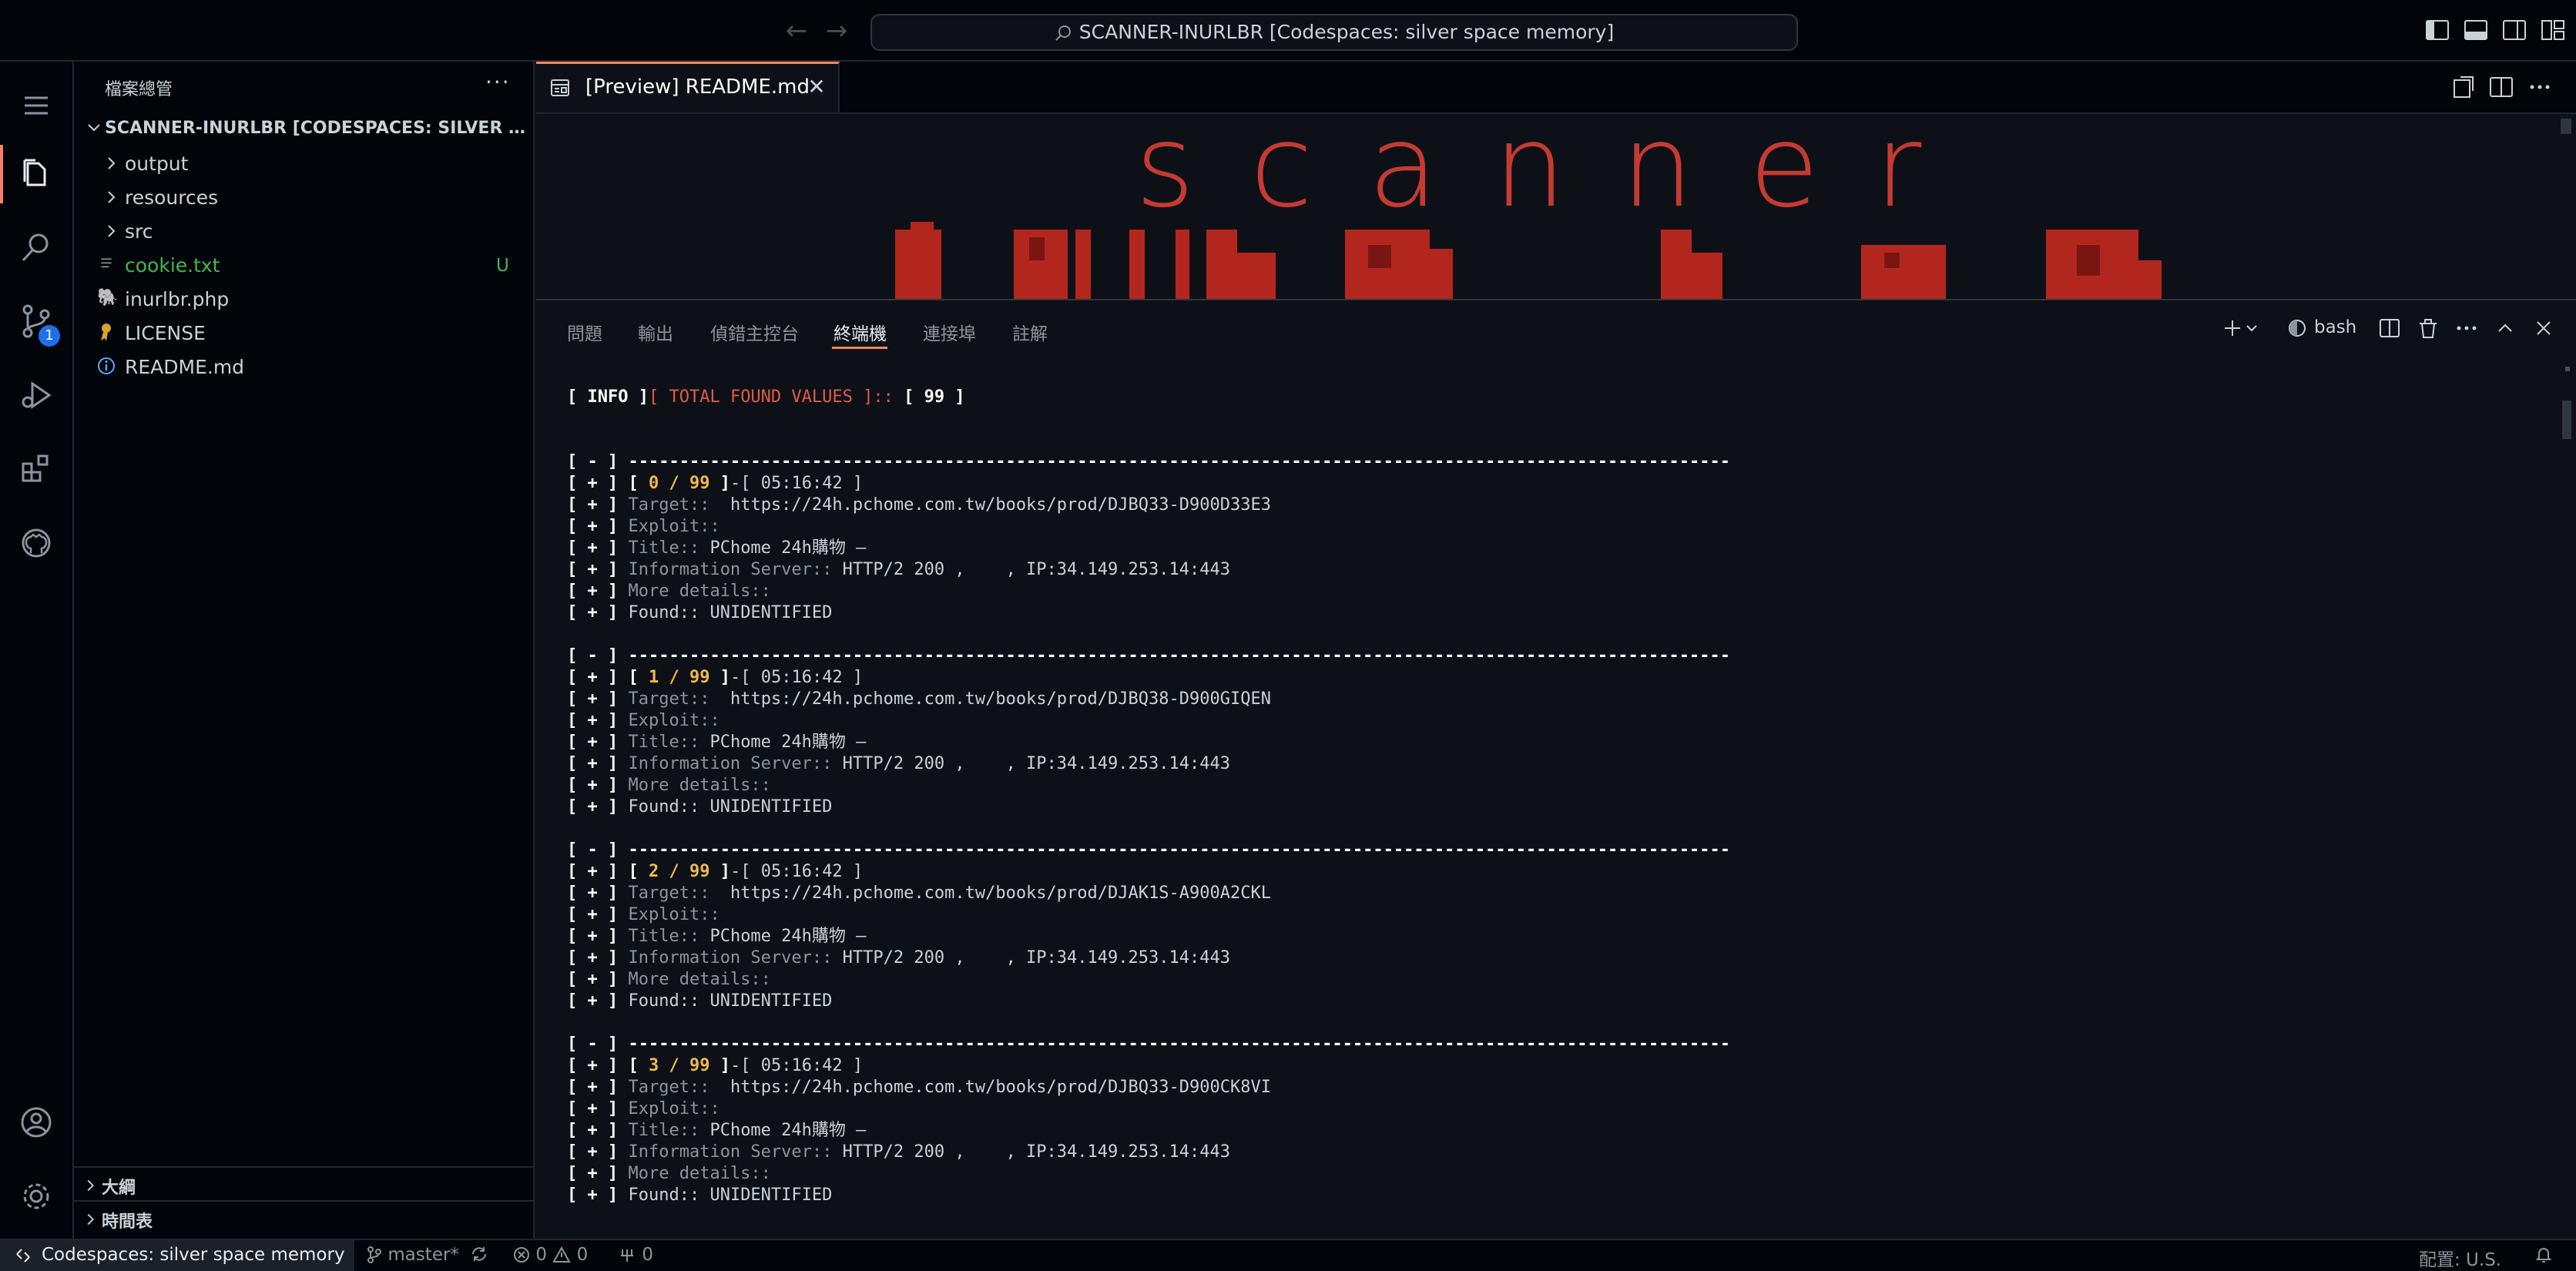  What do you see at coordinates (715, 871) in the screenshot?
I see `result-header: [ + ] [ 2 / 99 ]-[ 05:16:42 ]` at bounding box center [715, 871].